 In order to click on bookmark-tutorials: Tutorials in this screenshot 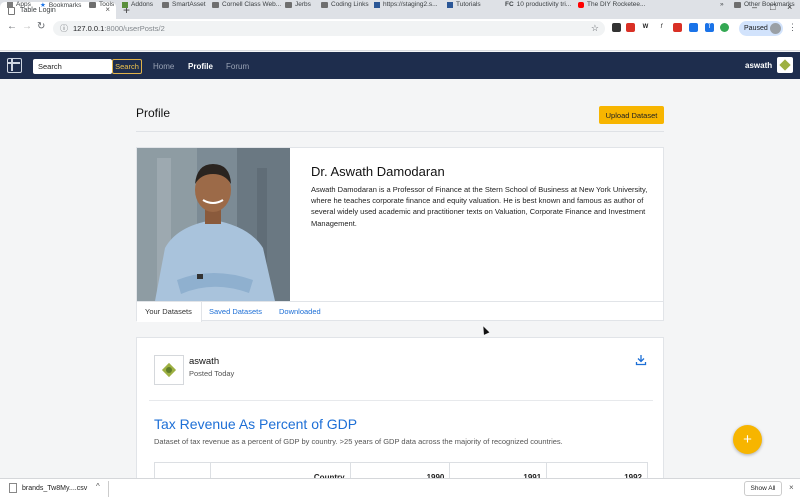, I will do `click(464, 4)`.